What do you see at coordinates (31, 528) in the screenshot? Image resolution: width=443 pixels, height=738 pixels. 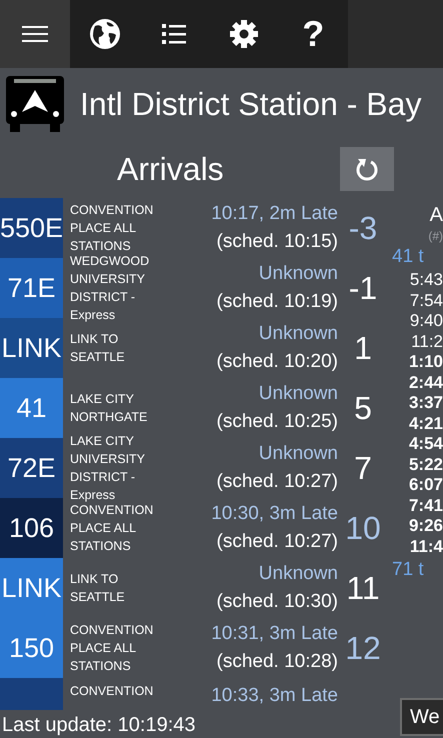 I see `route-number: 106` at bounding box center [31, 528].